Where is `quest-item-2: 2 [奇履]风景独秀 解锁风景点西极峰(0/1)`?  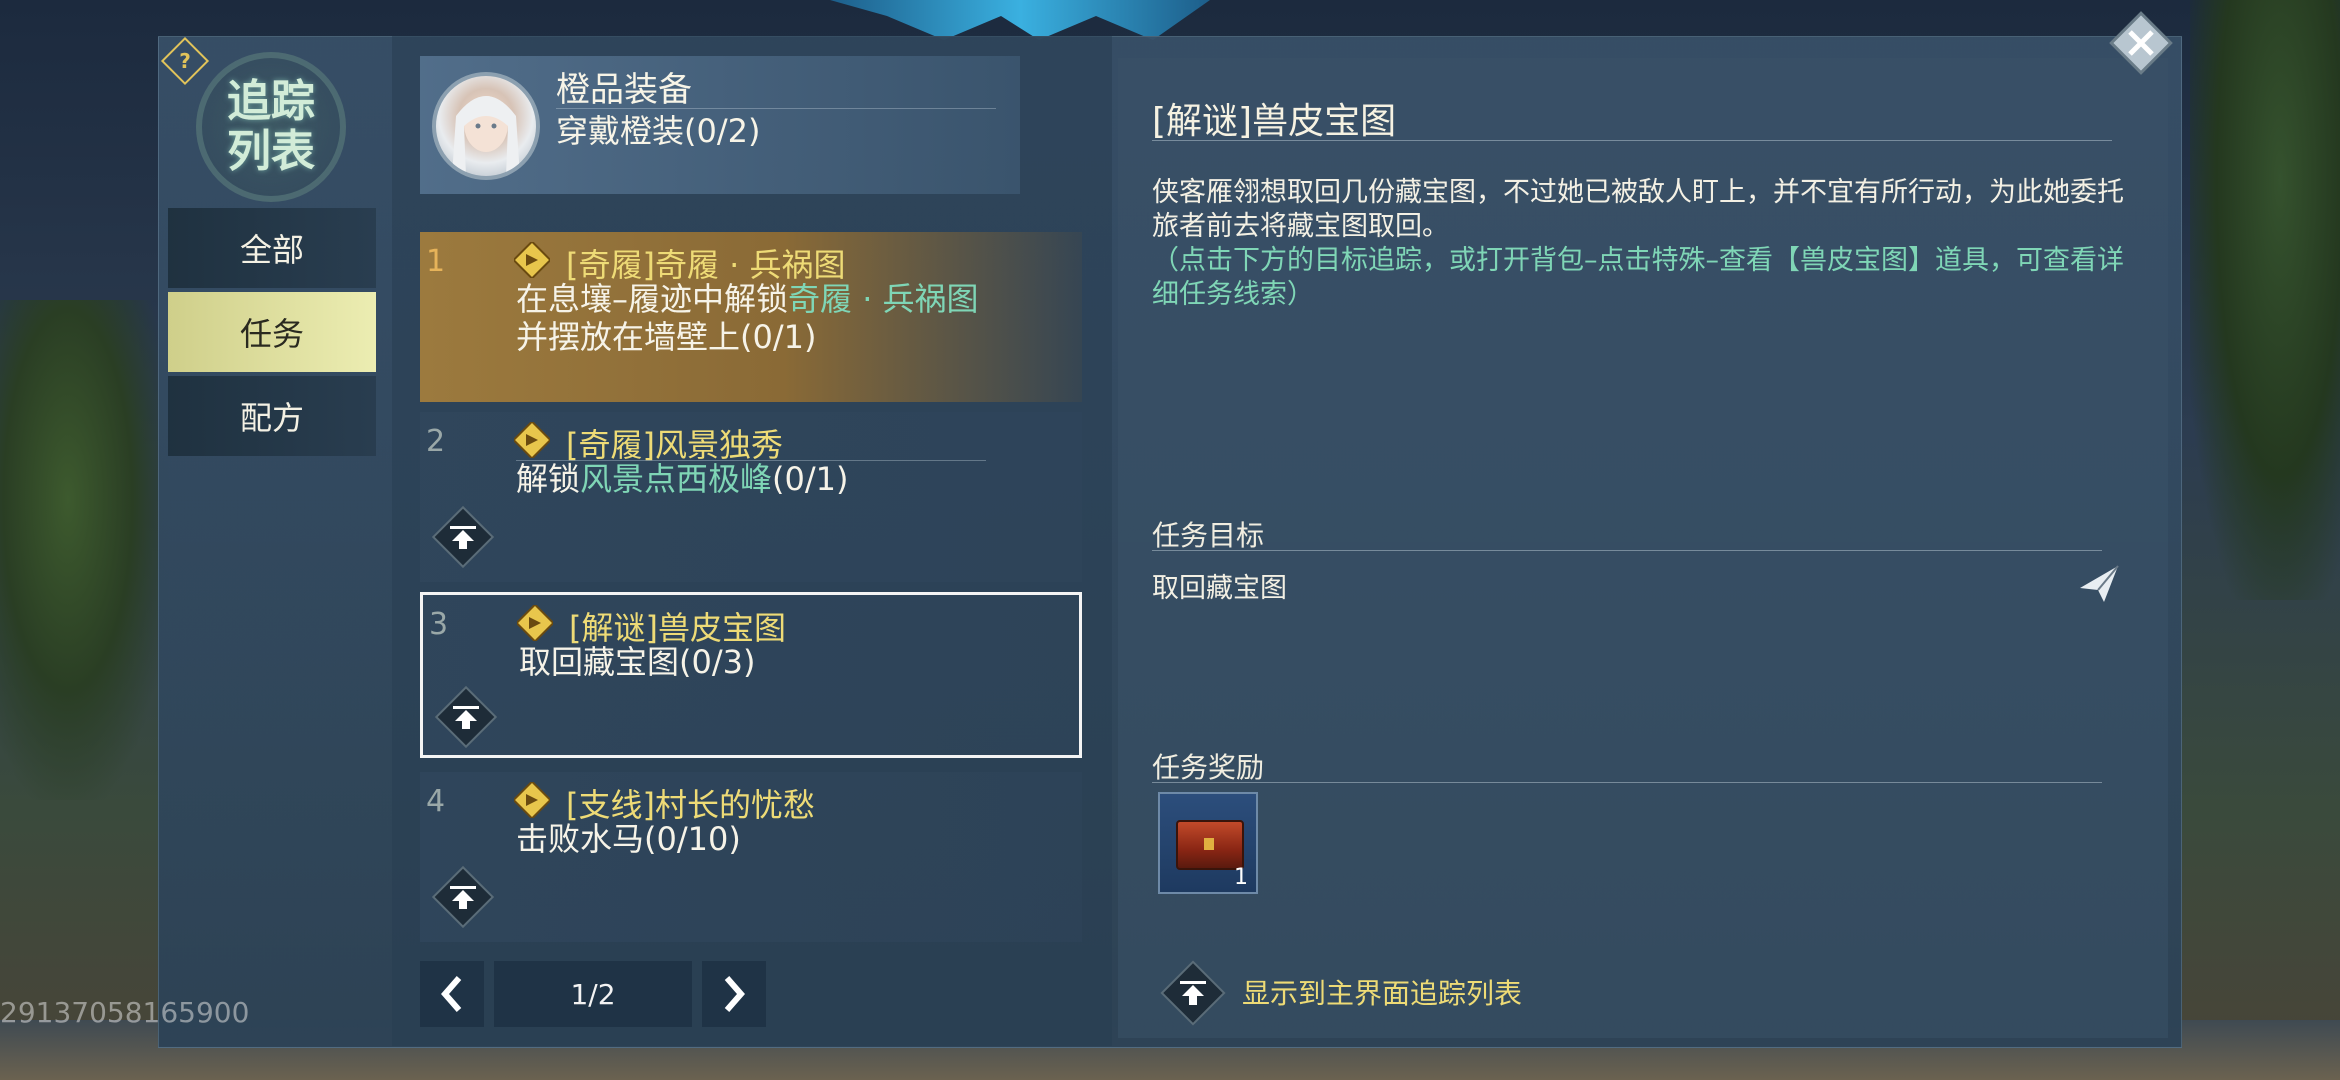 quest-item-2: 2 [奇履]风景独秀 解锁风景点西极峰(0/1) is located at coordinates (751, 497).